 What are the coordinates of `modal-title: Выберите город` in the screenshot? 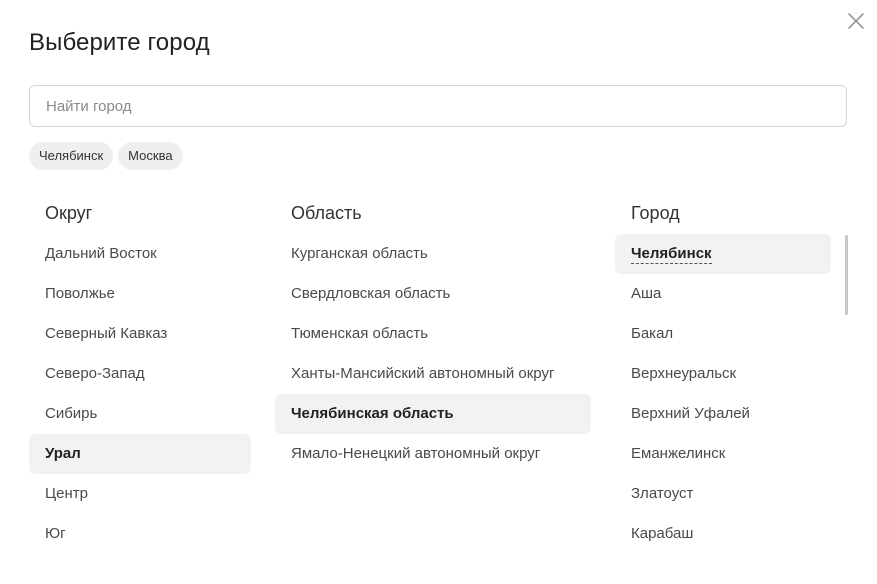 It's located at (119, 42).